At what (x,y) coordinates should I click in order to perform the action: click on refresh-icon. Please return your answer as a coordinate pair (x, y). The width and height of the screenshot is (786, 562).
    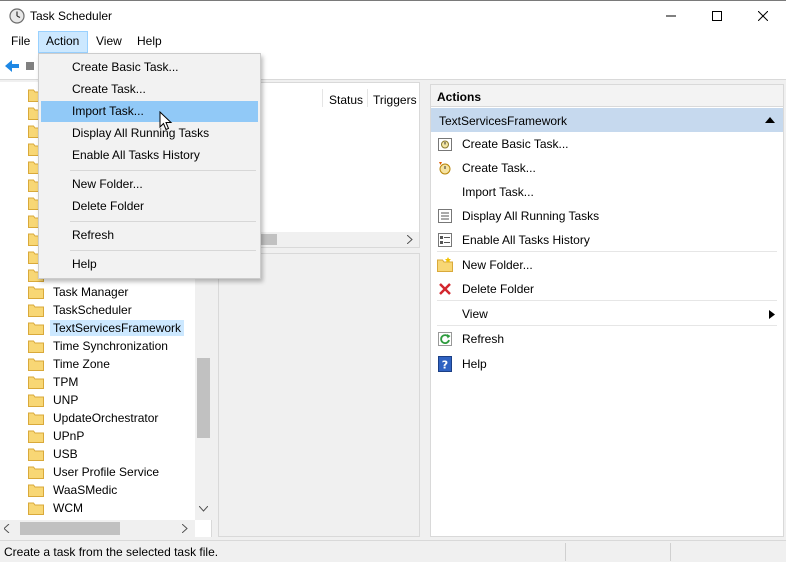
    Looking at the image, I should click on (445, 339).